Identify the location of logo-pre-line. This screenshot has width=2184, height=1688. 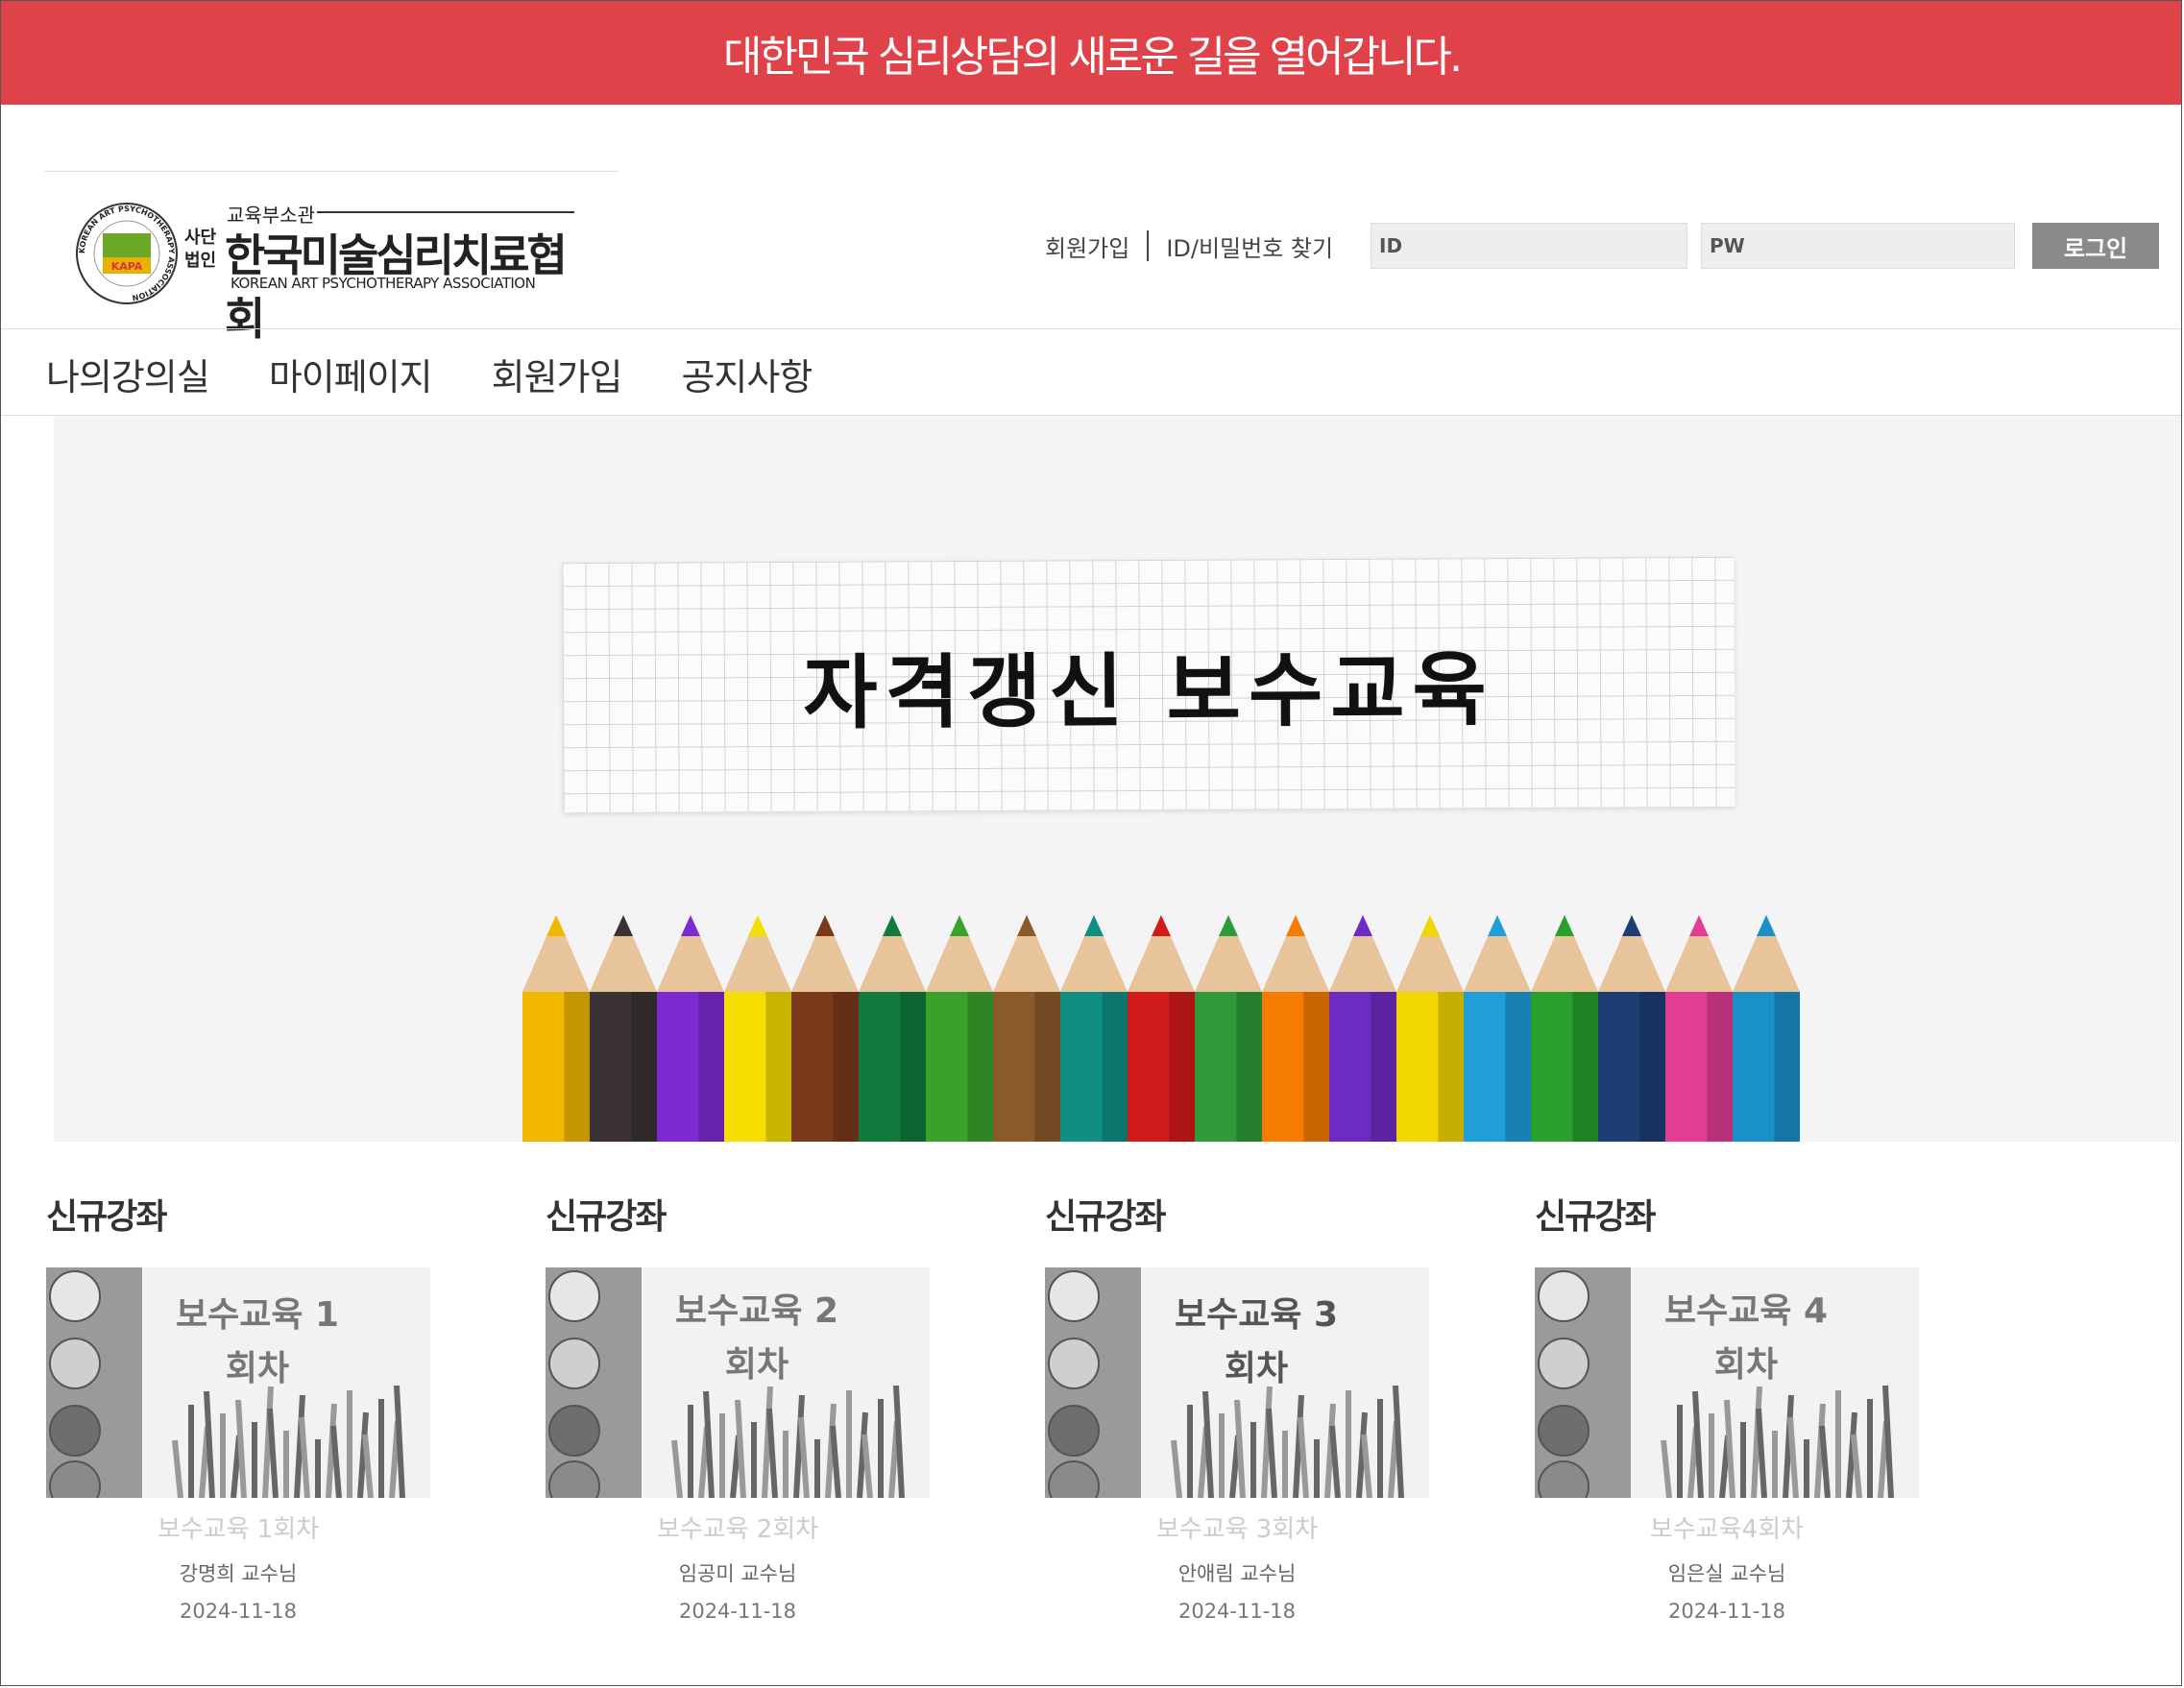
(445, 212).